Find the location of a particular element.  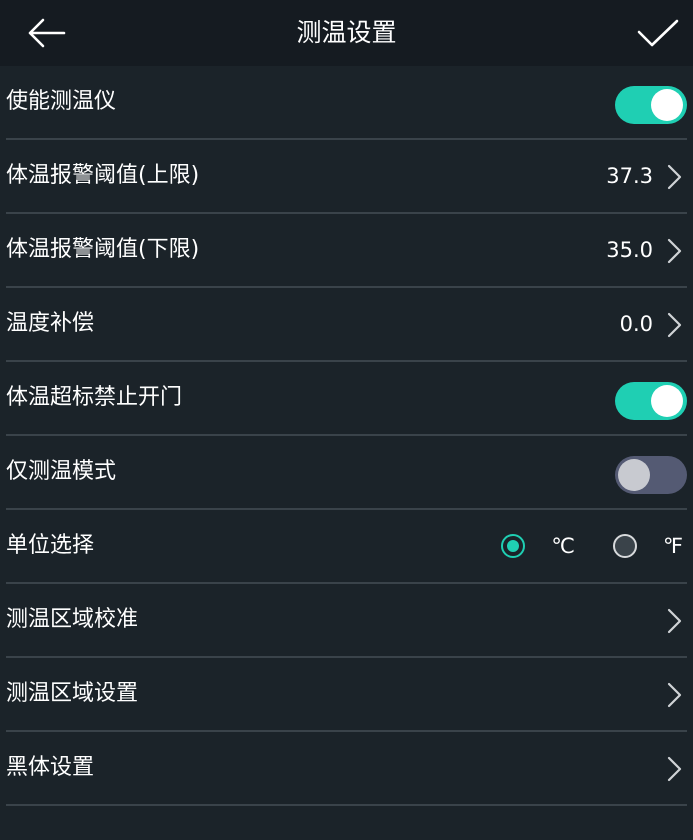

header-bar: 测温设置 is located at coordinates (346, 33).